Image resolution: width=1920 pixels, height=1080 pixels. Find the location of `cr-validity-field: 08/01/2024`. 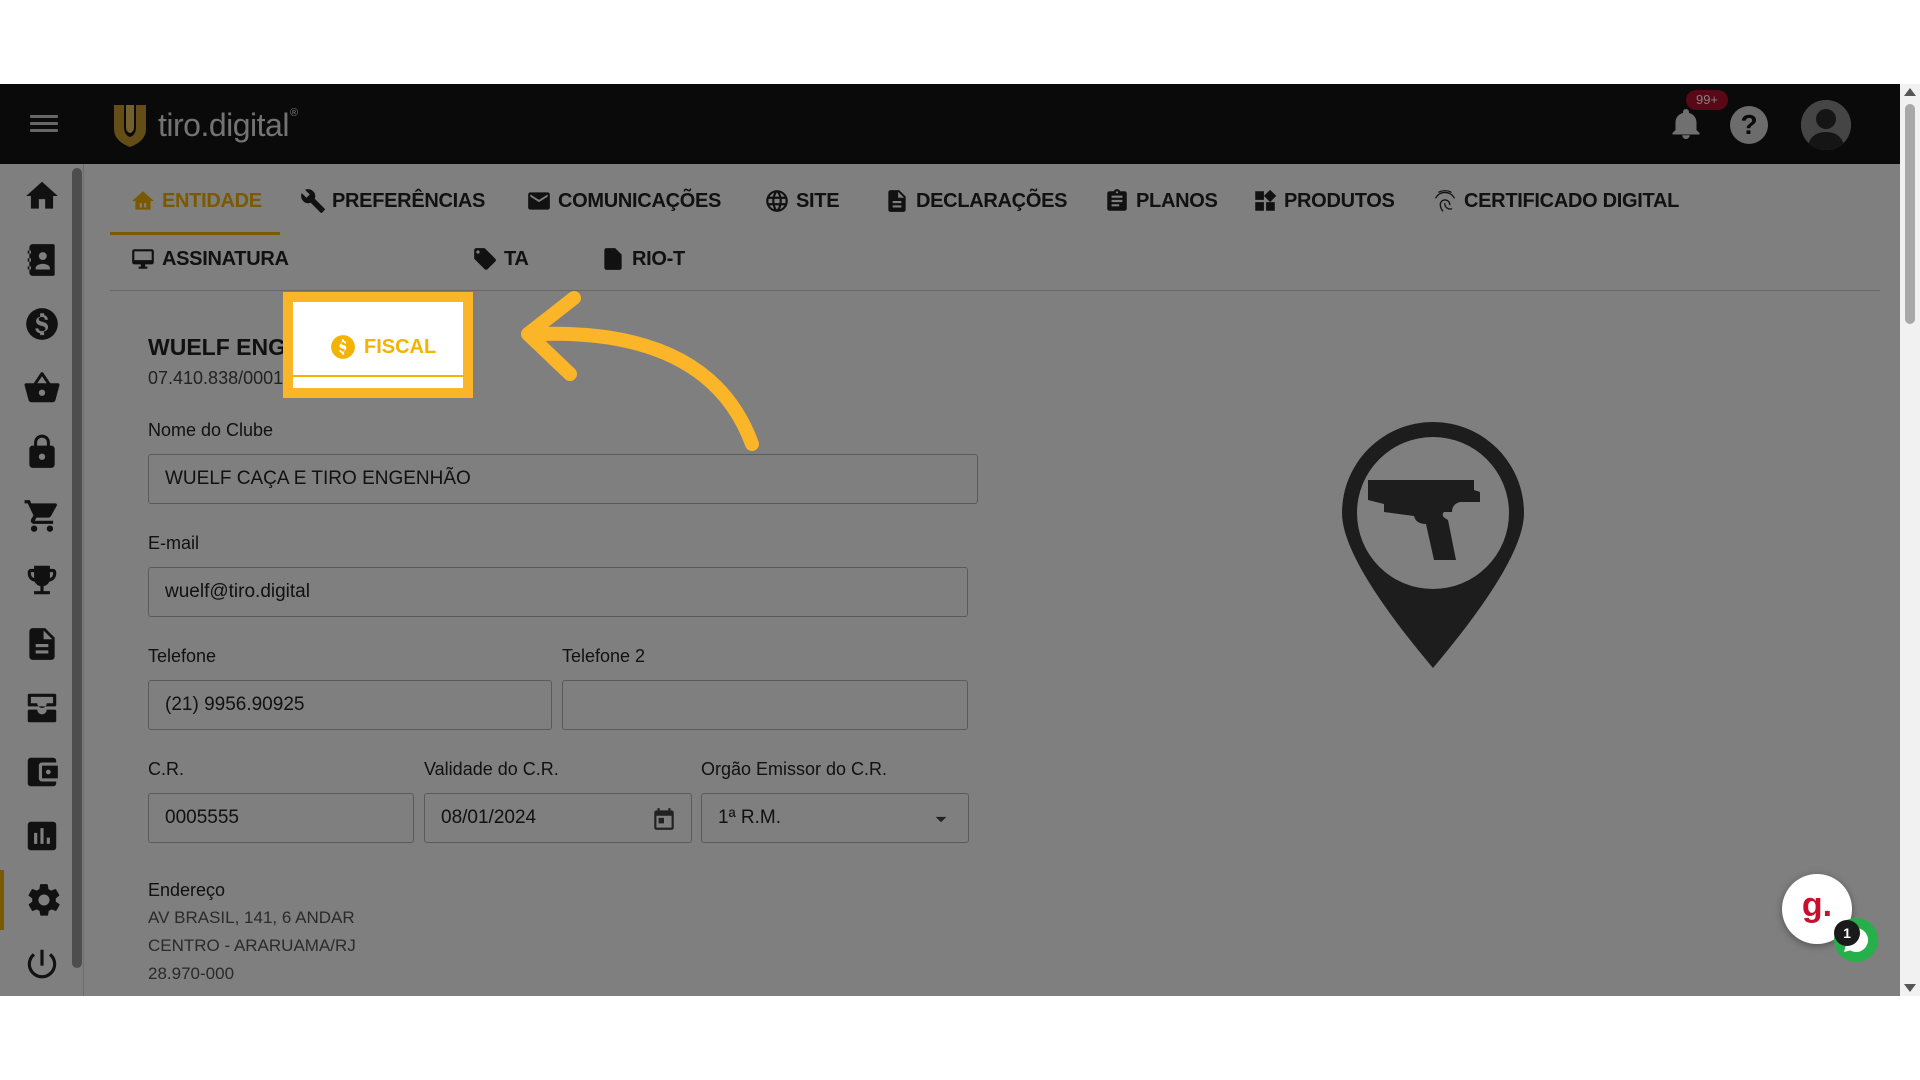

cr-validity-field: 08/01/2024 is located at coordinates (558, 818).